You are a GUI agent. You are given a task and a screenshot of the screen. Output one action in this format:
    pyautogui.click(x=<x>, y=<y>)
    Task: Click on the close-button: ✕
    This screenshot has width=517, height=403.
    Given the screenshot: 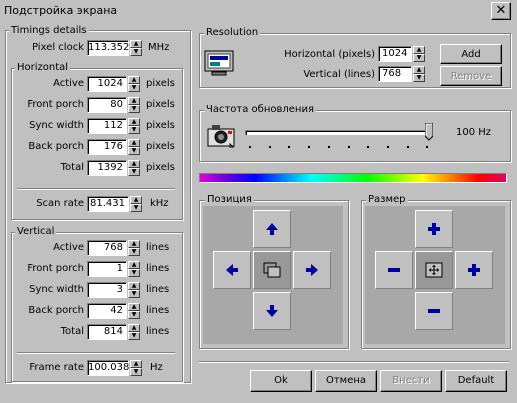 What is the action you would take?
    pyautogui.click(x=501, y=11)
    